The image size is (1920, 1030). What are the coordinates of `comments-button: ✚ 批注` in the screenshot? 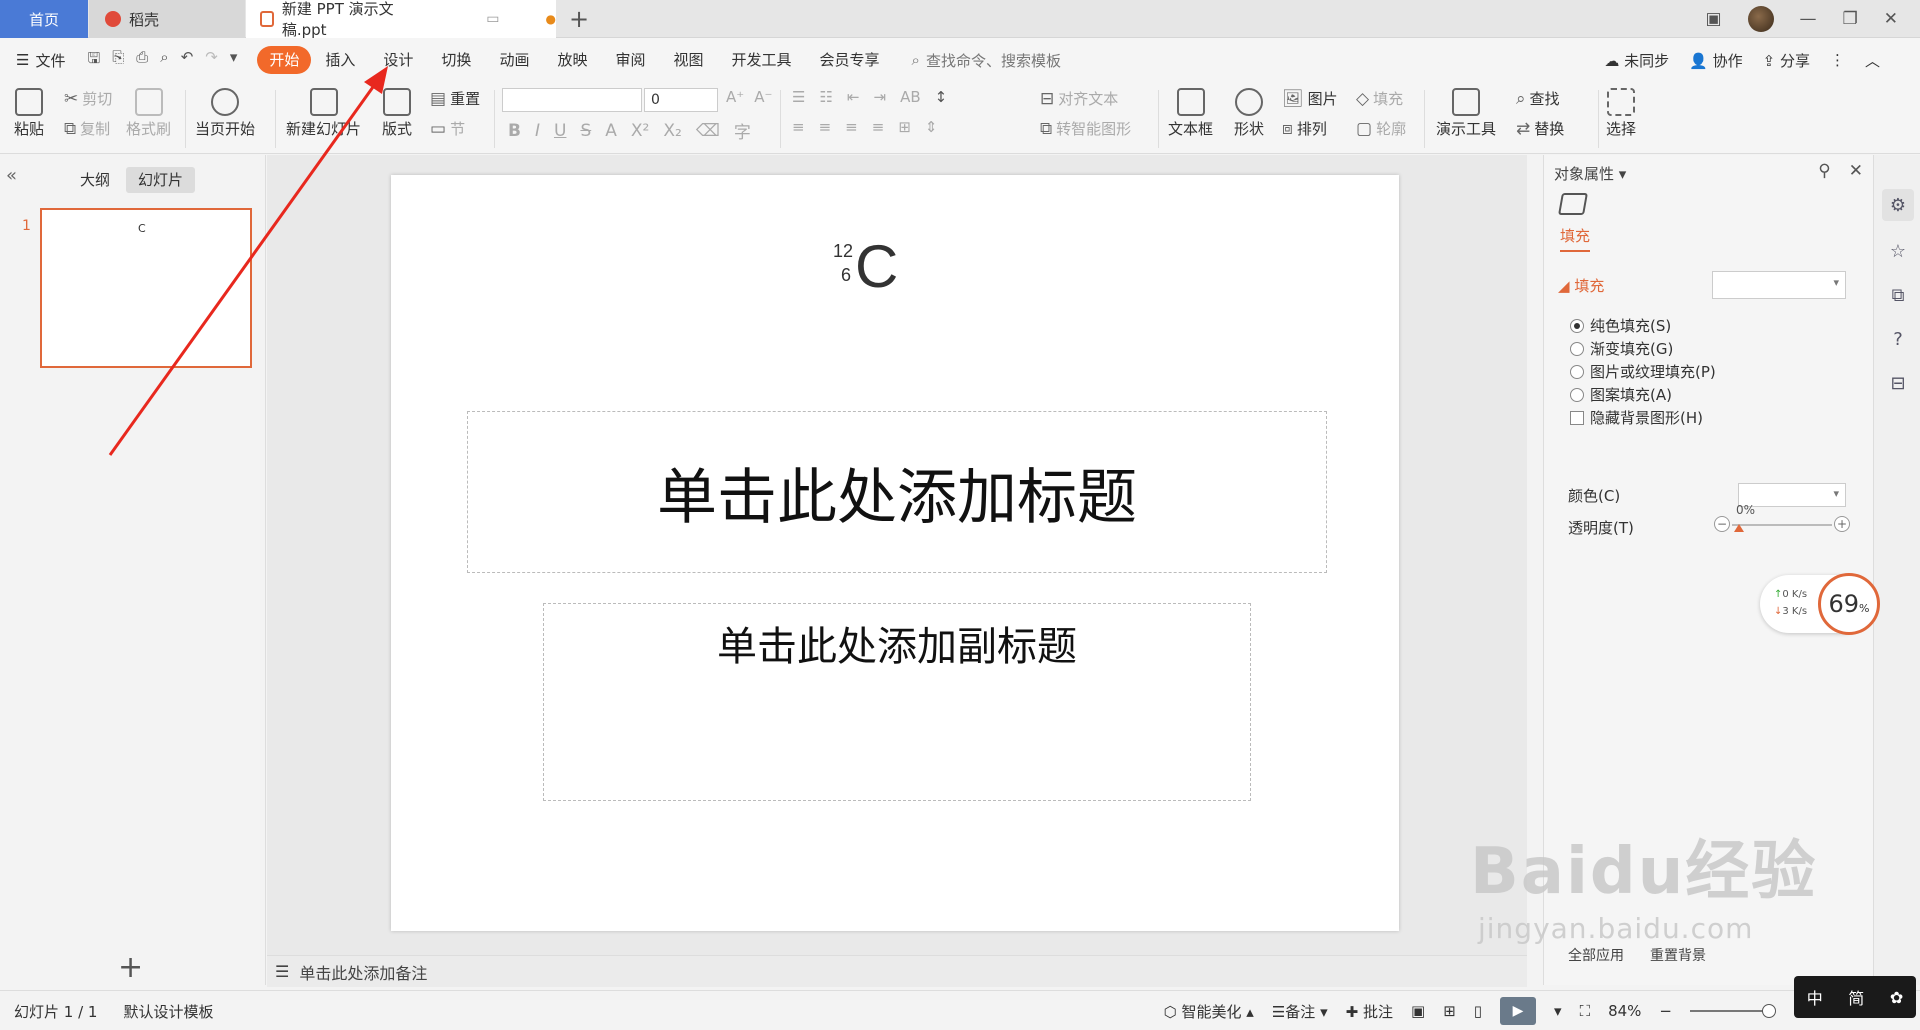 It's located at (1369, 1011).